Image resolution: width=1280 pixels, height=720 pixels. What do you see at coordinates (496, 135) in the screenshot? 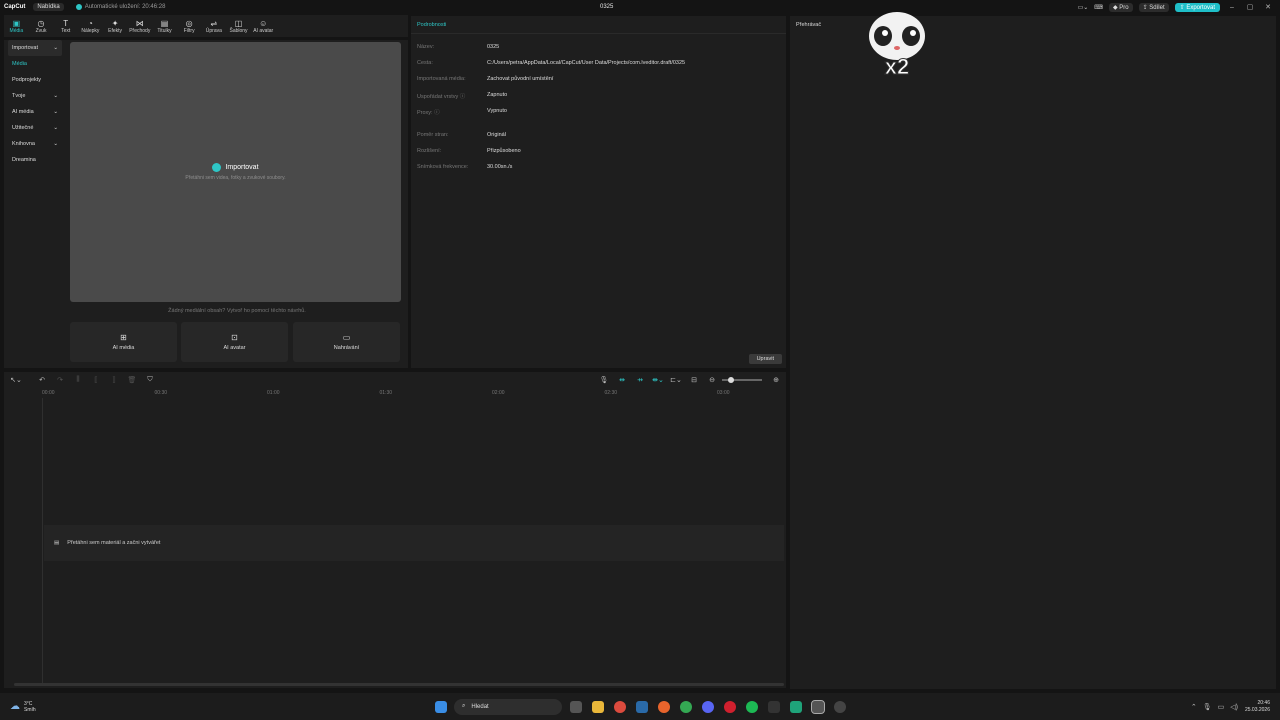
I see `detail-value: Originál` at bounding box center [496, 135].